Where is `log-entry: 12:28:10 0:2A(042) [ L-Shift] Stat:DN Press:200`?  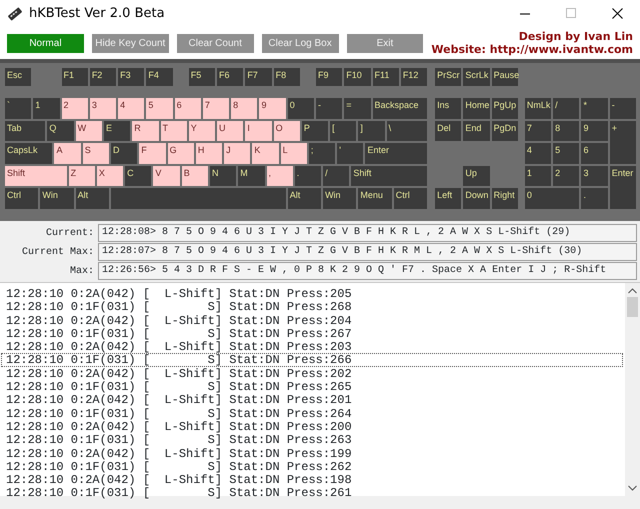
log-entry: 12:28:10 0:2A(042) [ L-Shift] Stat:DN Press:200 is located at coordinates (312, 427).